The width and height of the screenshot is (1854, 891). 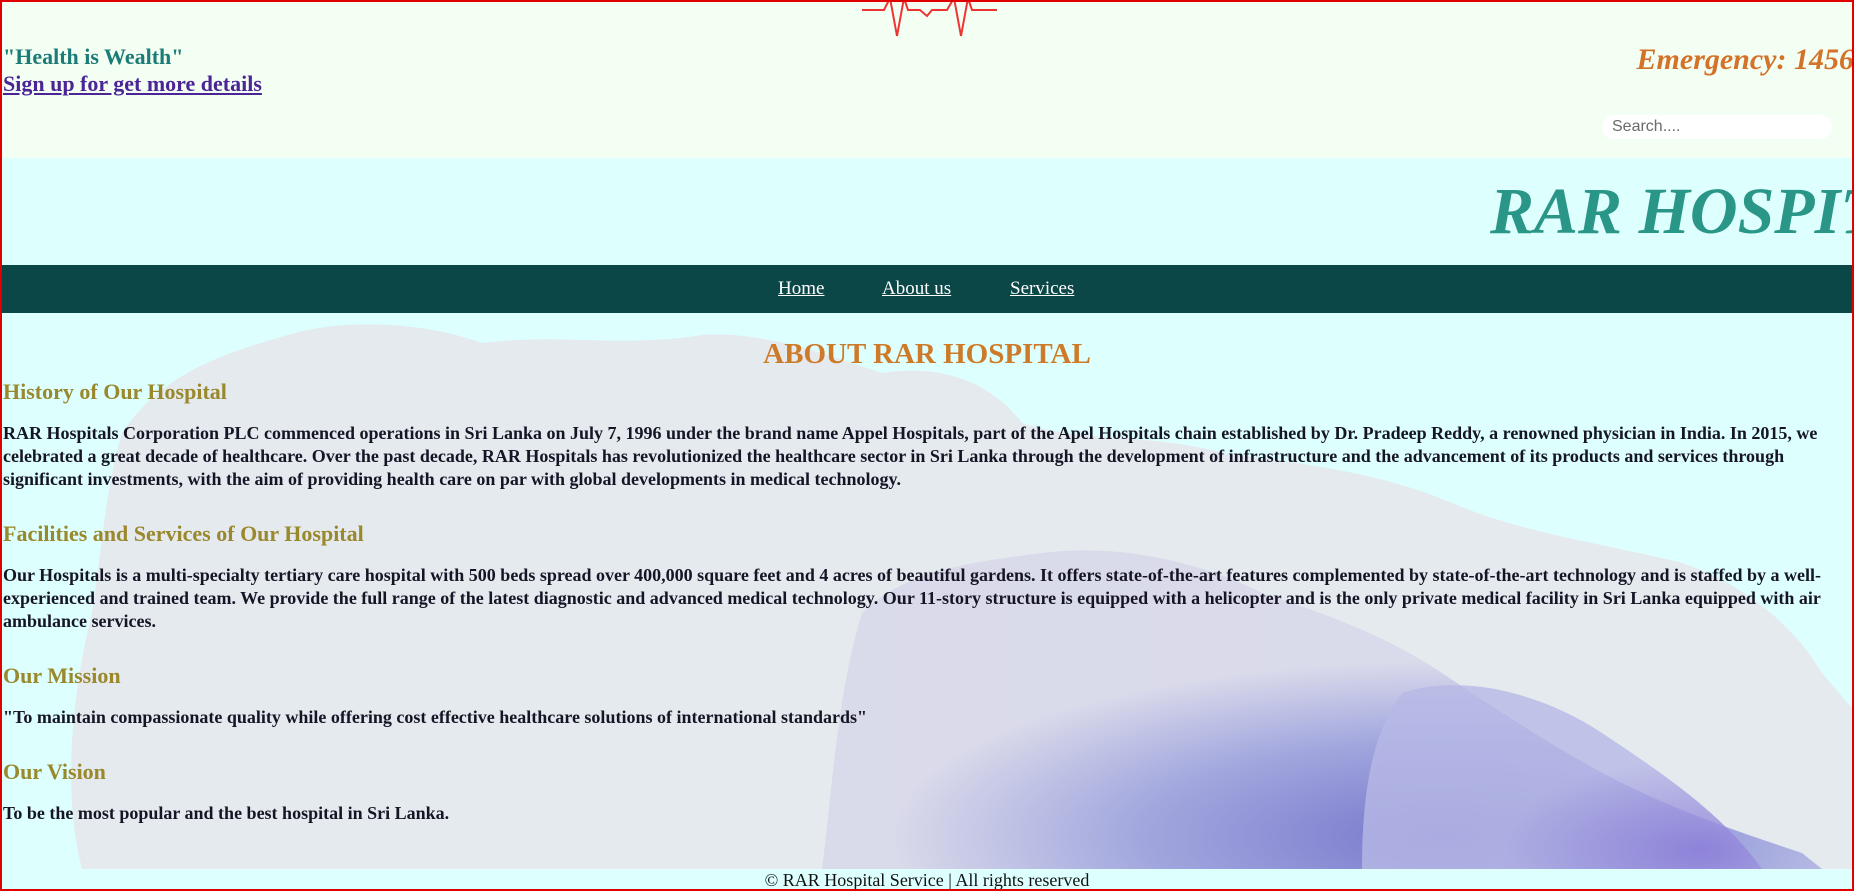 I want to click on vision-heading: Our Vision, so click(x=54, y=771).